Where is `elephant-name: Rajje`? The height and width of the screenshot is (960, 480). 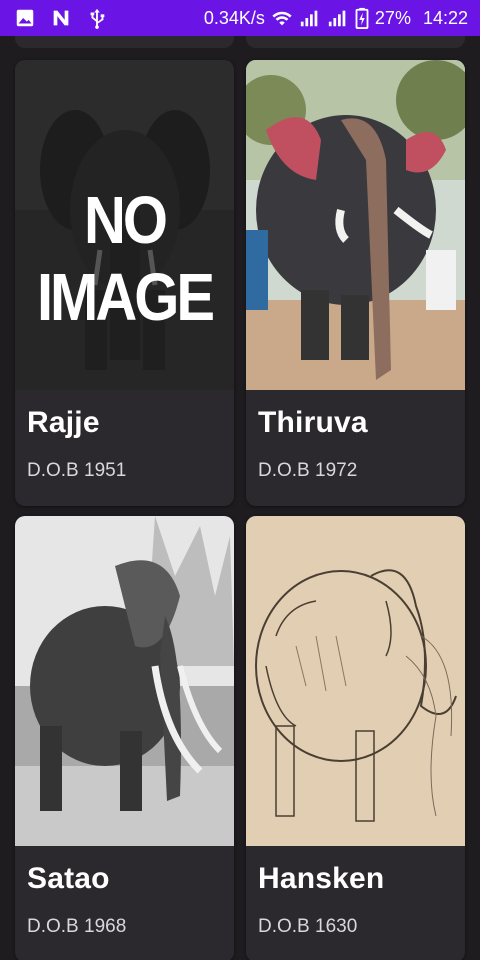
elephant-name: Rajje is located at coordinates (63, 422).